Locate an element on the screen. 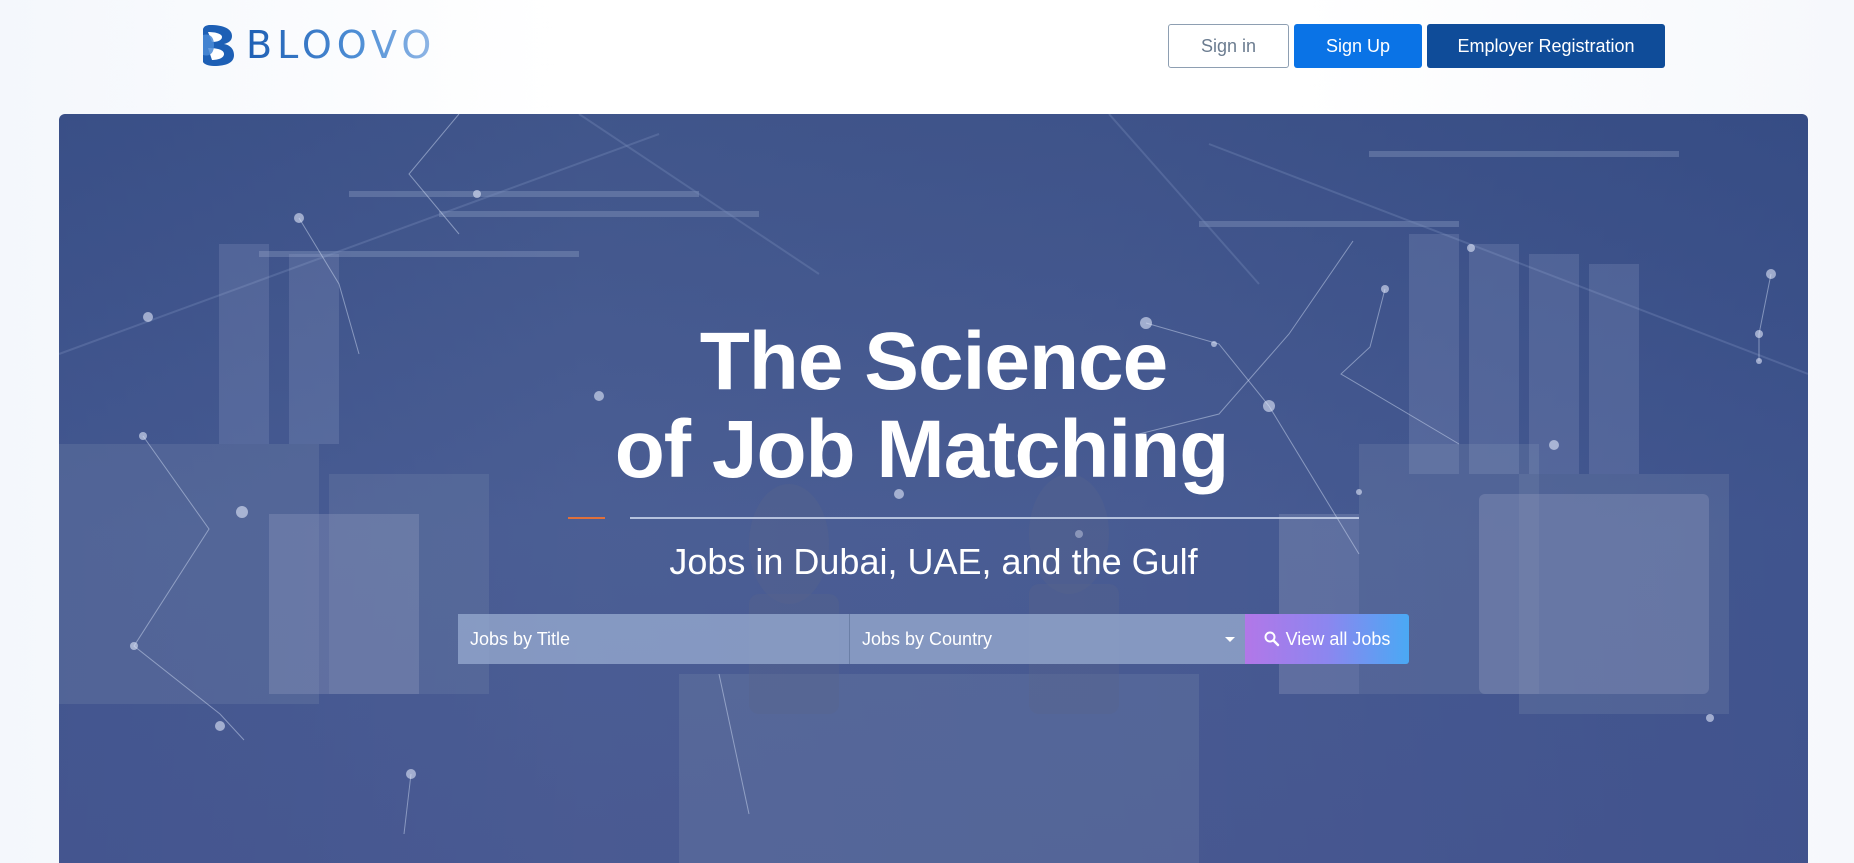 Image resolution: width=1854 pixels, height=863 pixels. chevron-down-icon is located at coordinates (1230, 639).